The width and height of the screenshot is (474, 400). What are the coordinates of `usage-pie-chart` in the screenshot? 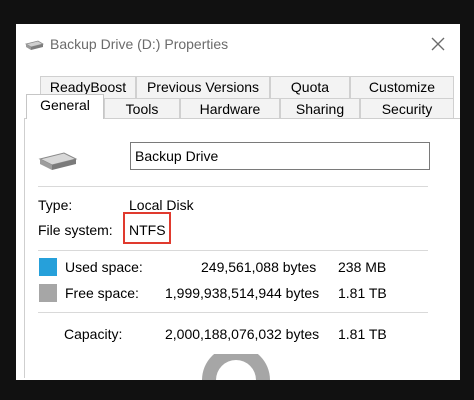 It's located at (236, 367).